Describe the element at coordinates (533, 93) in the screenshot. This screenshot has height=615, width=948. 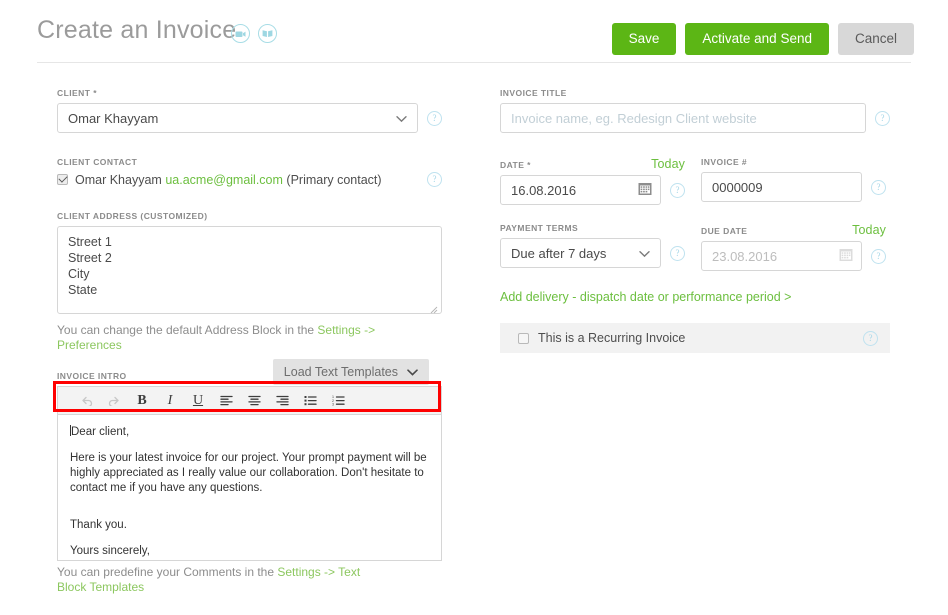
I see `invoice-title-label: INVOICE TITLE` at that location.